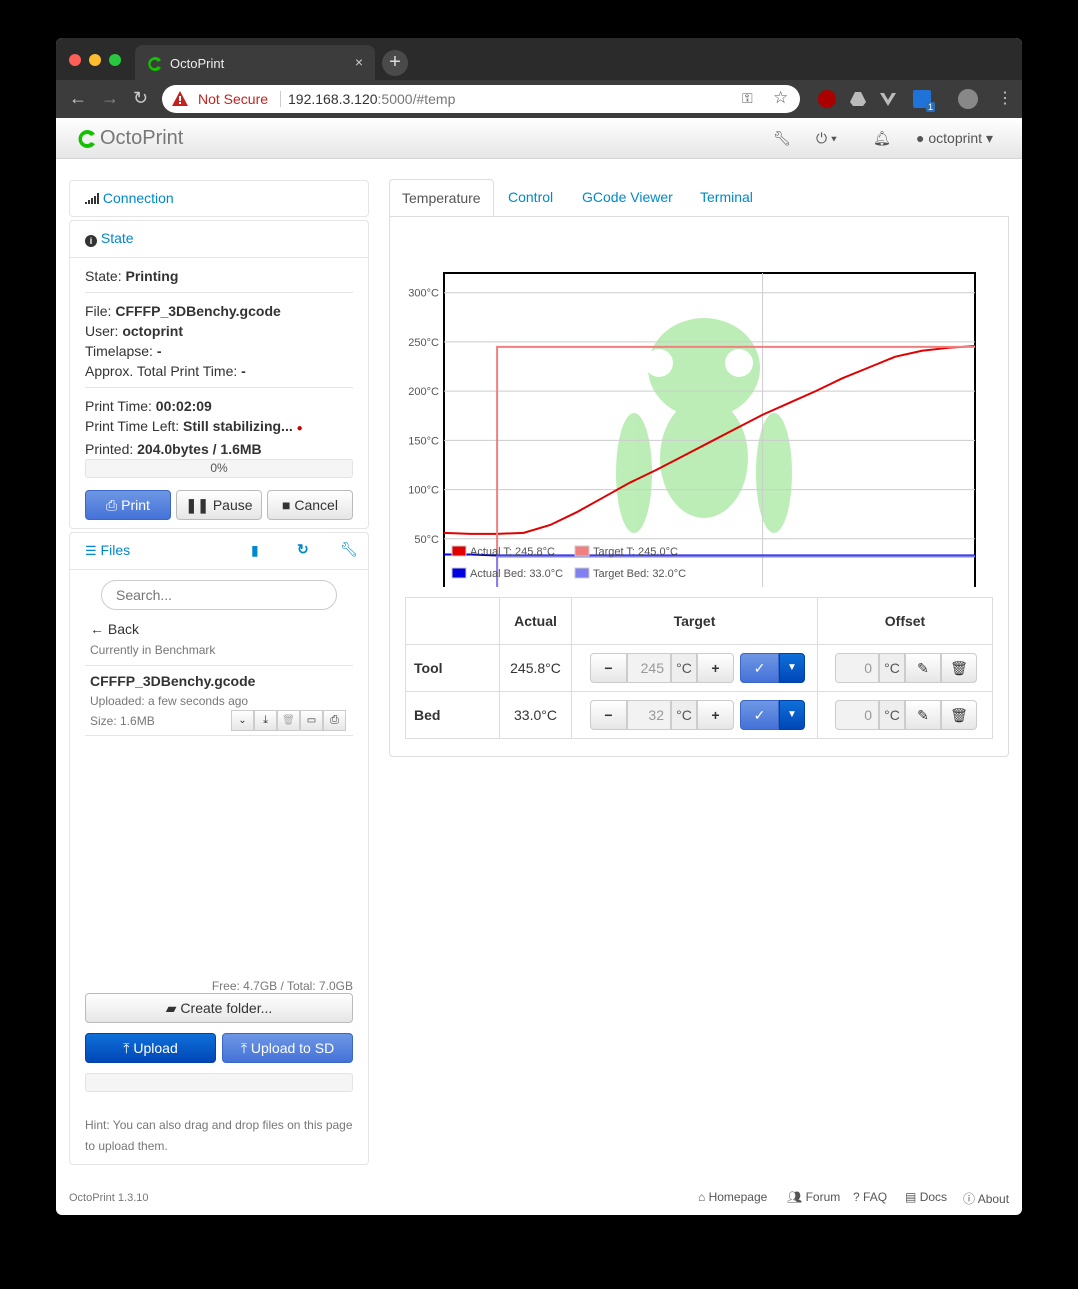  Describe the element at coordinates (441, 198) in the screenshot. I see `tab-temperature: Temperature` at that location.